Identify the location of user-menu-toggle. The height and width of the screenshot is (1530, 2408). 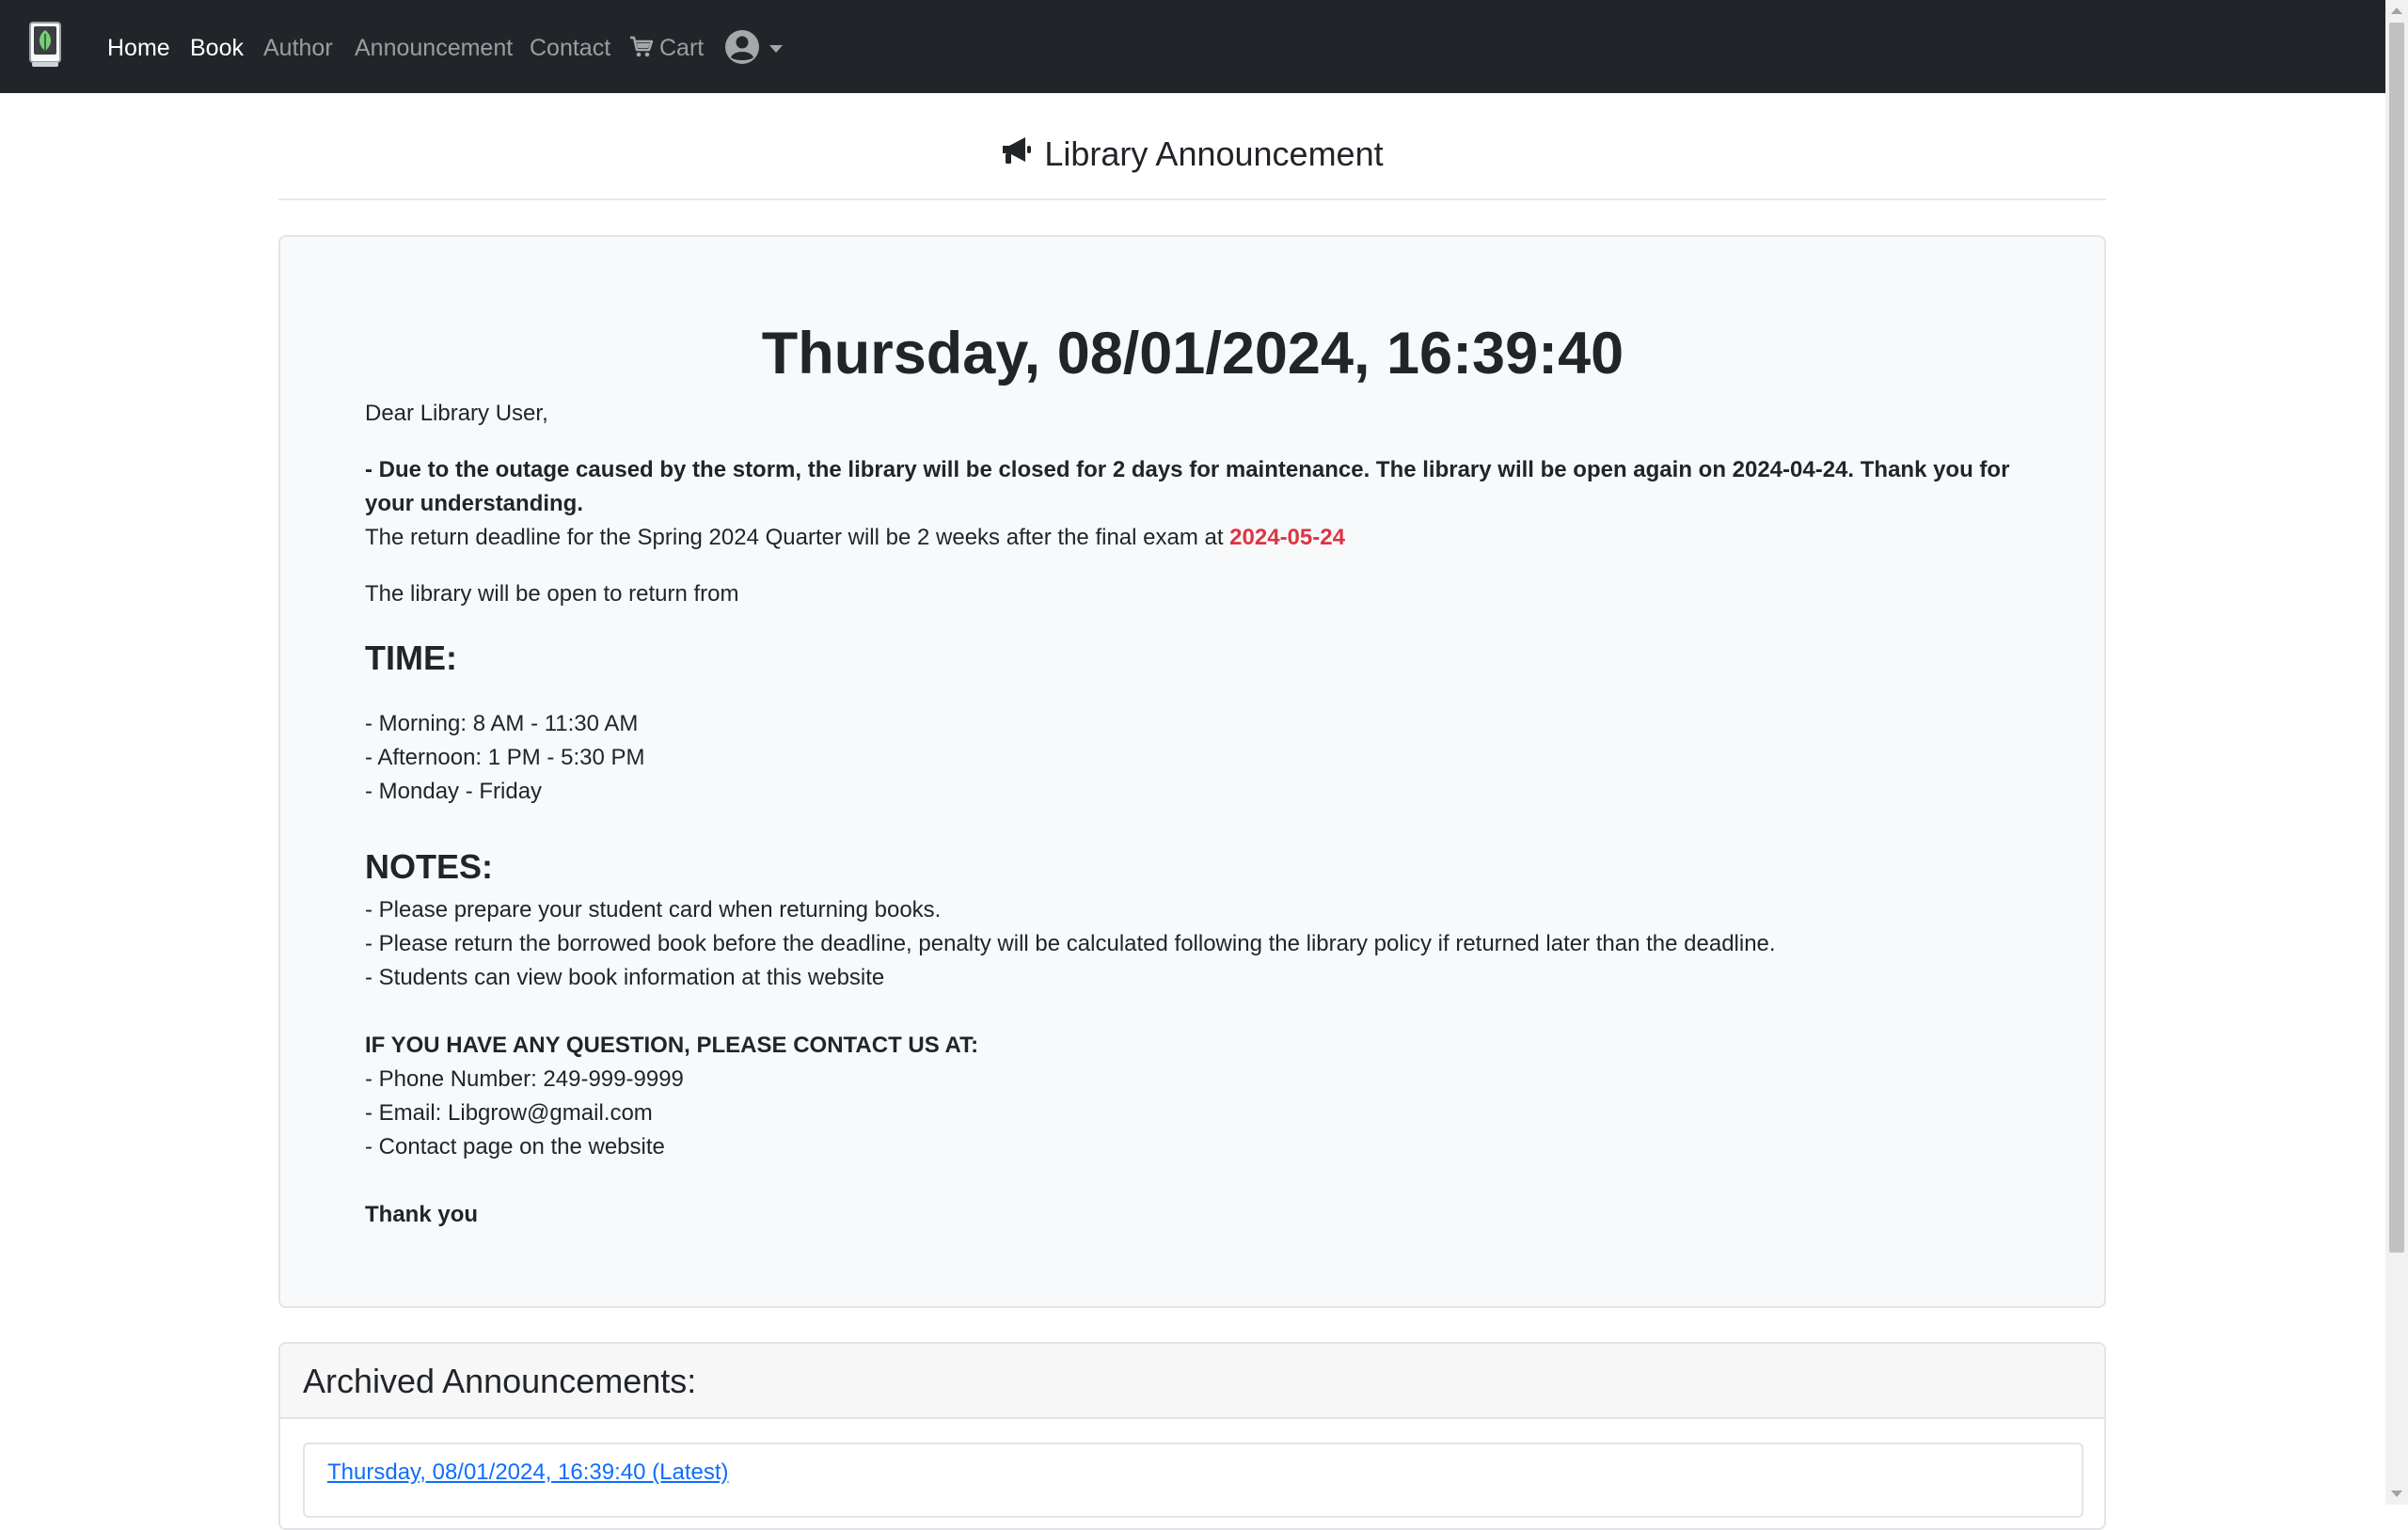
(754, 49).